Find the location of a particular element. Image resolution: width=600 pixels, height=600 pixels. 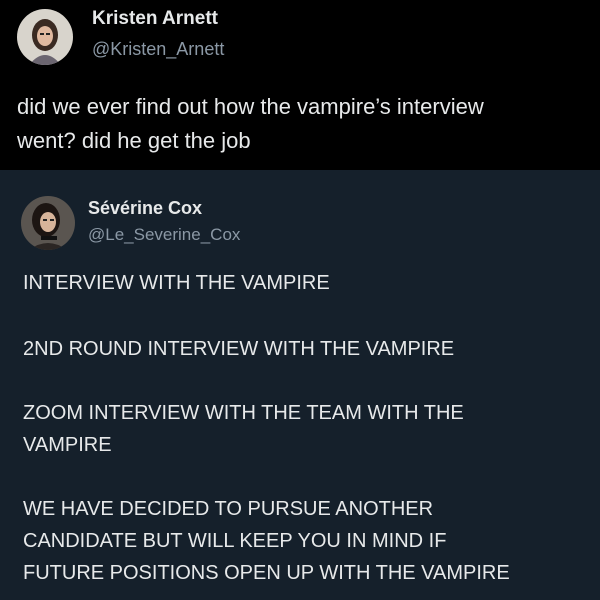

paragraph-line: WE HAVE DECIDED TO PURSUE ANOTHER is located at coordinates (228, 509).